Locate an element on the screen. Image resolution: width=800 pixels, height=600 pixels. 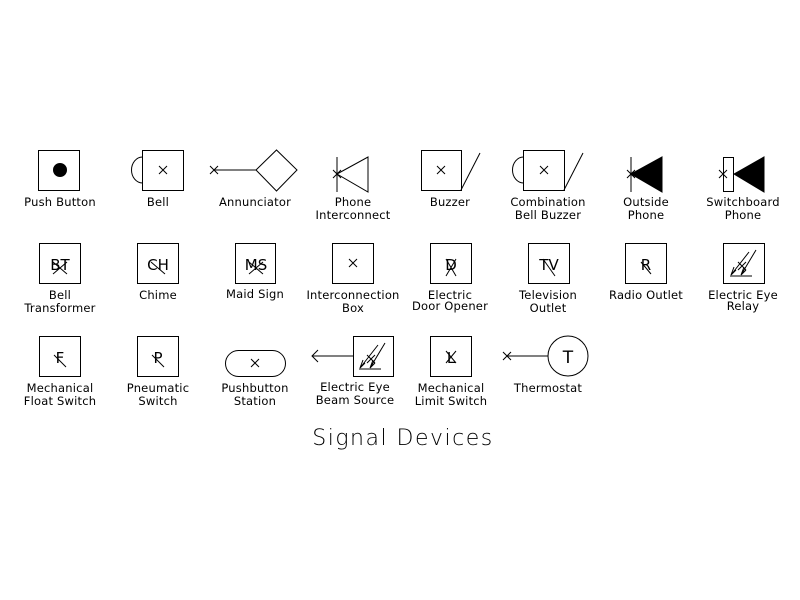
thermostat-symbol is located at coordinates (545, 356).